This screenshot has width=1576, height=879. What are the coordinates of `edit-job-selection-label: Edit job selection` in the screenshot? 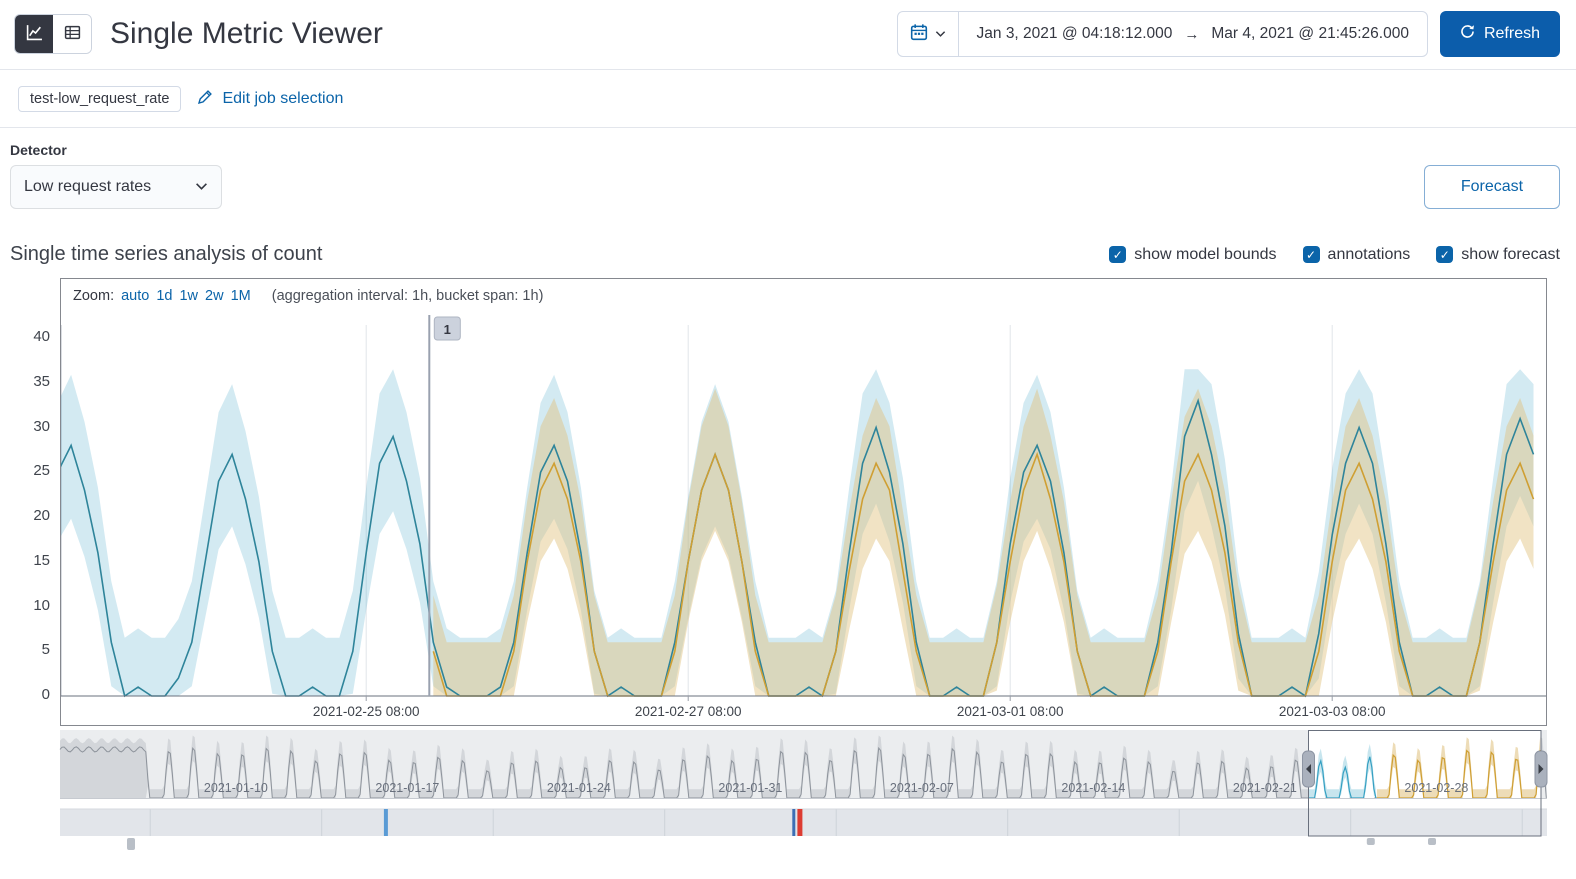 It's located at (283, 98).